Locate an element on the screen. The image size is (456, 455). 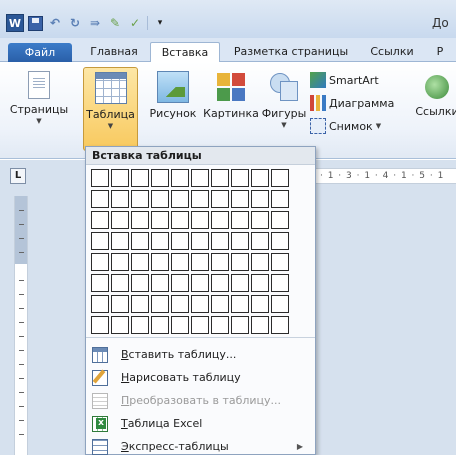
clipart-button: Картинка is located at coordinates (231, 109).